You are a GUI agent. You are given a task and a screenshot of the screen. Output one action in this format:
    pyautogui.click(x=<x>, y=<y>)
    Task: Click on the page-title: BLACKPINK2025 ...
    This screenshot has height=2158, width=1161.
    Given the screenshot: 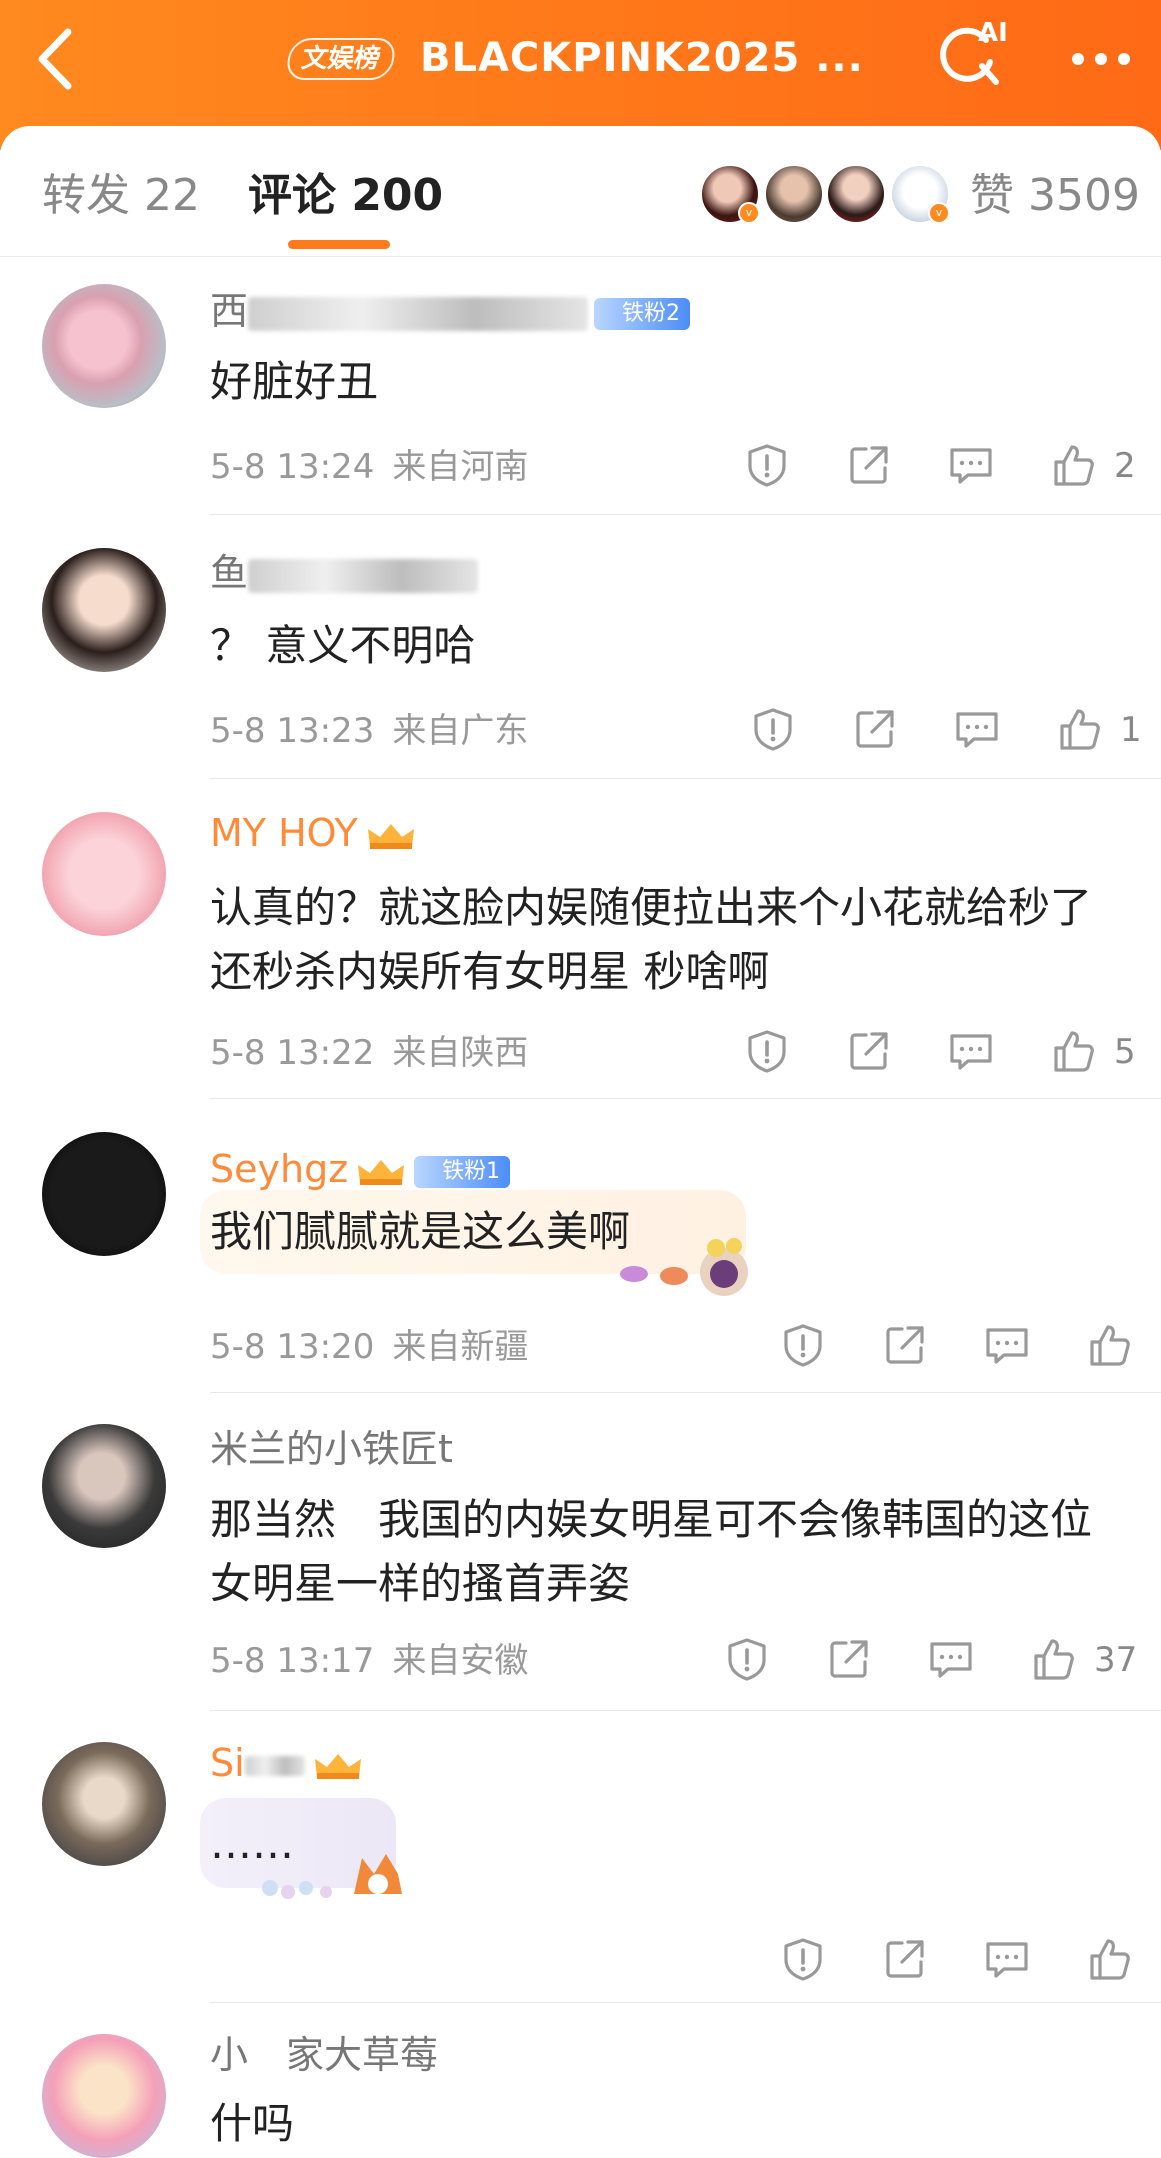 What is the action you would take?
    pyautogui.click(x=642, y=58)
    